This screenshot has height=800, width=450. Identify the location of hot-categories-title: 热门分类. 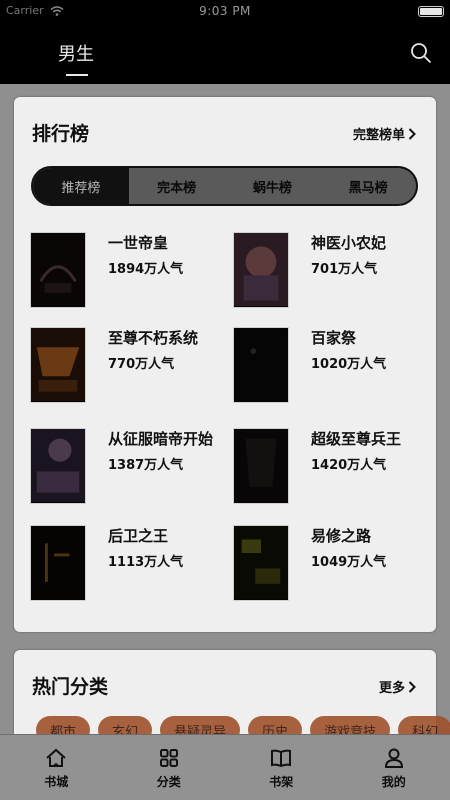
(70, 687).